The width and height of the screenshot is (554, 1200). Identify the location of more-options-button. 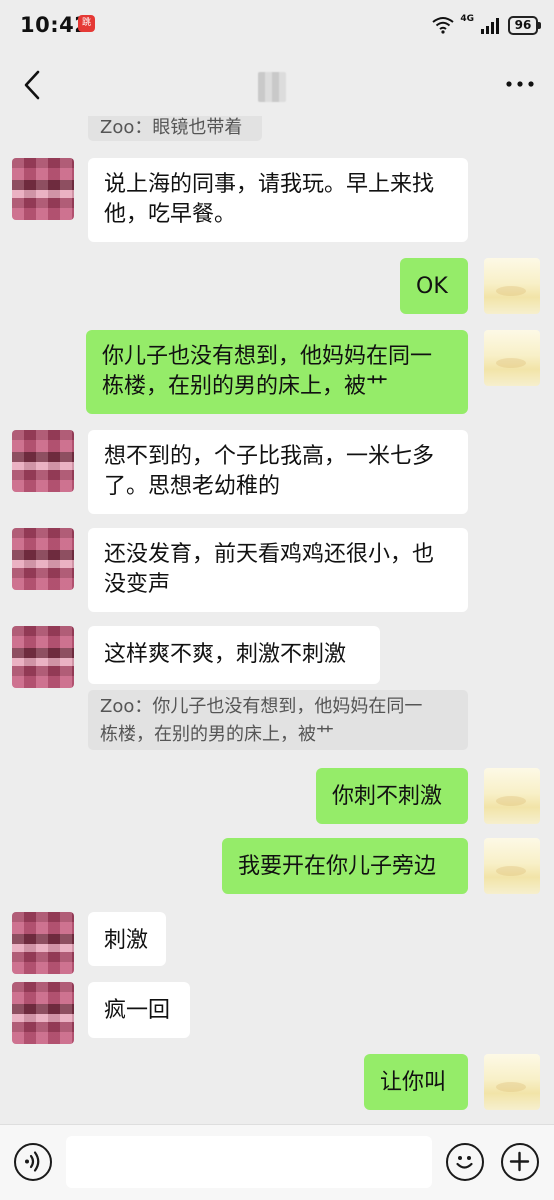
(520, 84).